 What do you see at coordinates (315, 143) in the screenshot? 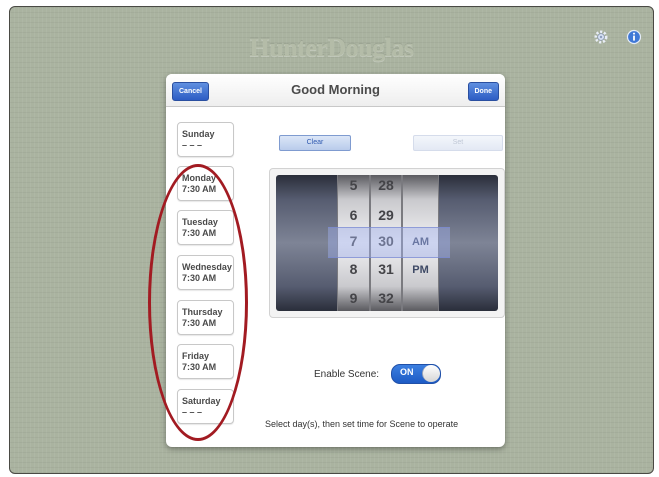
I see `clear-button: Clear` at bounding box center [315, 143].